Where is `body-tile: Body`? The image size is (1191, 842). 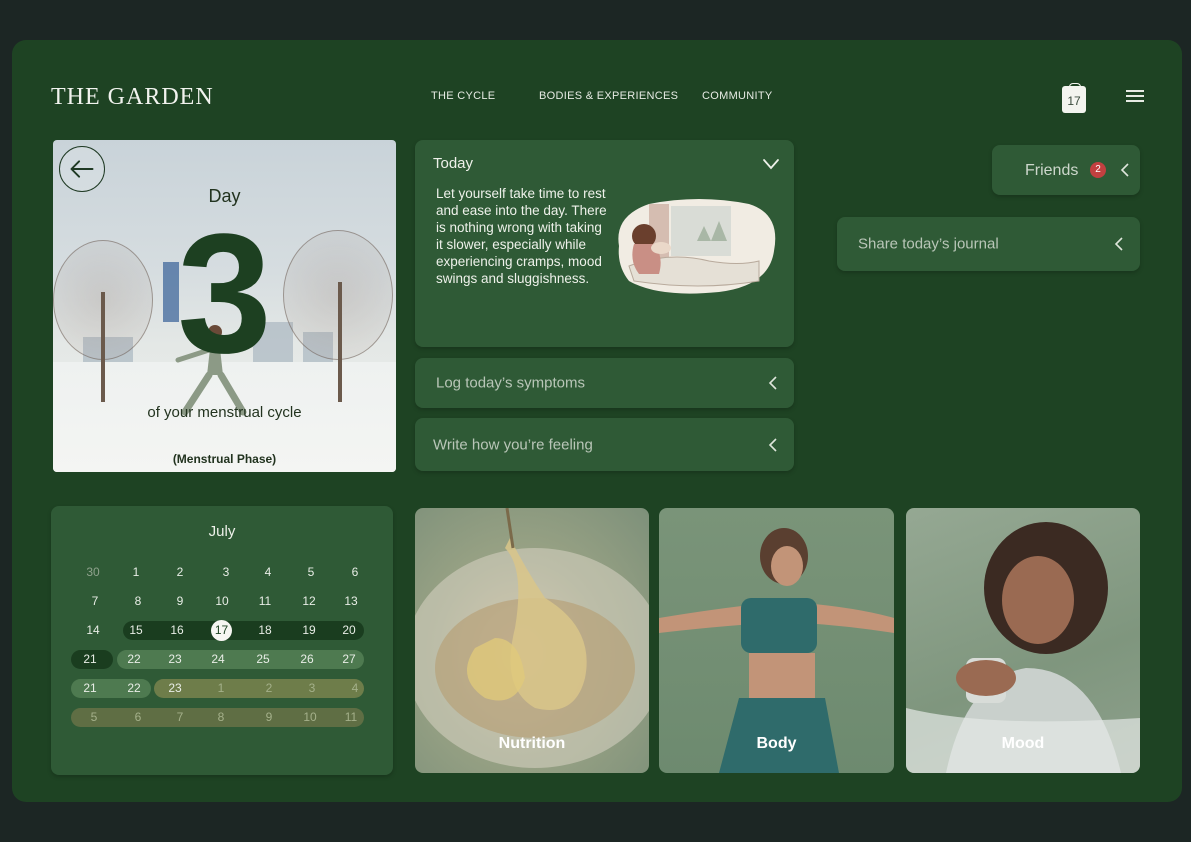 body-tile: Body is located at coordinates (776, 640).